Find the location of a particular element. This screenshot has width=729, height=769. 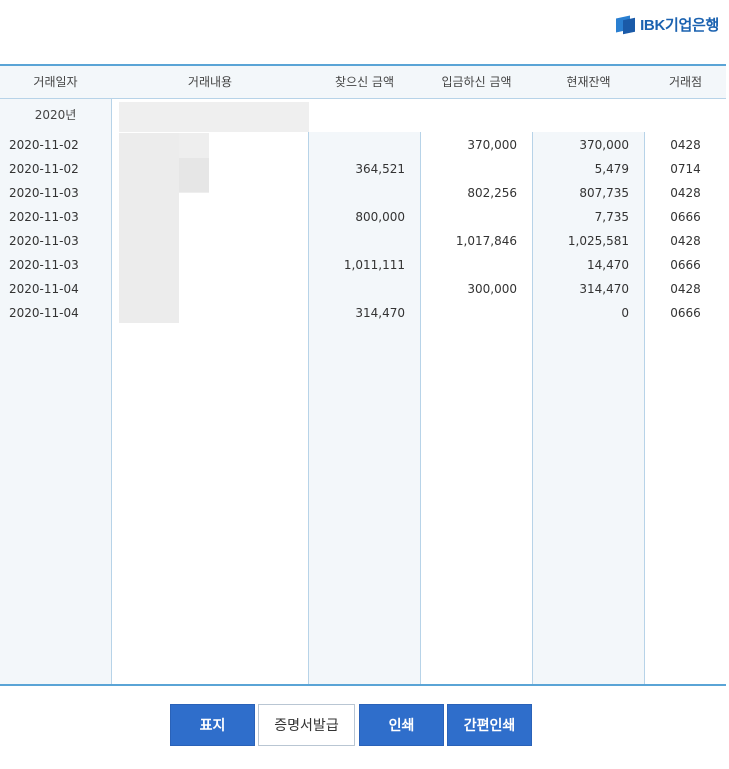

row-withdrawal: 364,521 is located at coordinates (380, 169).